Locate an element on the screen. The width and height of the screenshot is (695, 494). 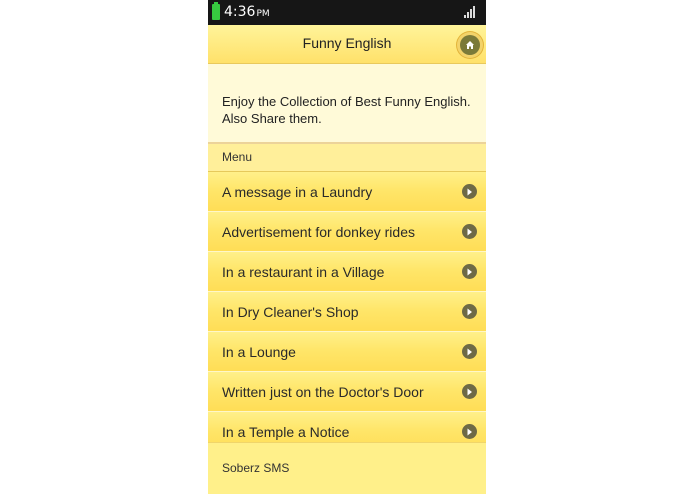
status-ampm: PM is located at coordinates (263, 14).